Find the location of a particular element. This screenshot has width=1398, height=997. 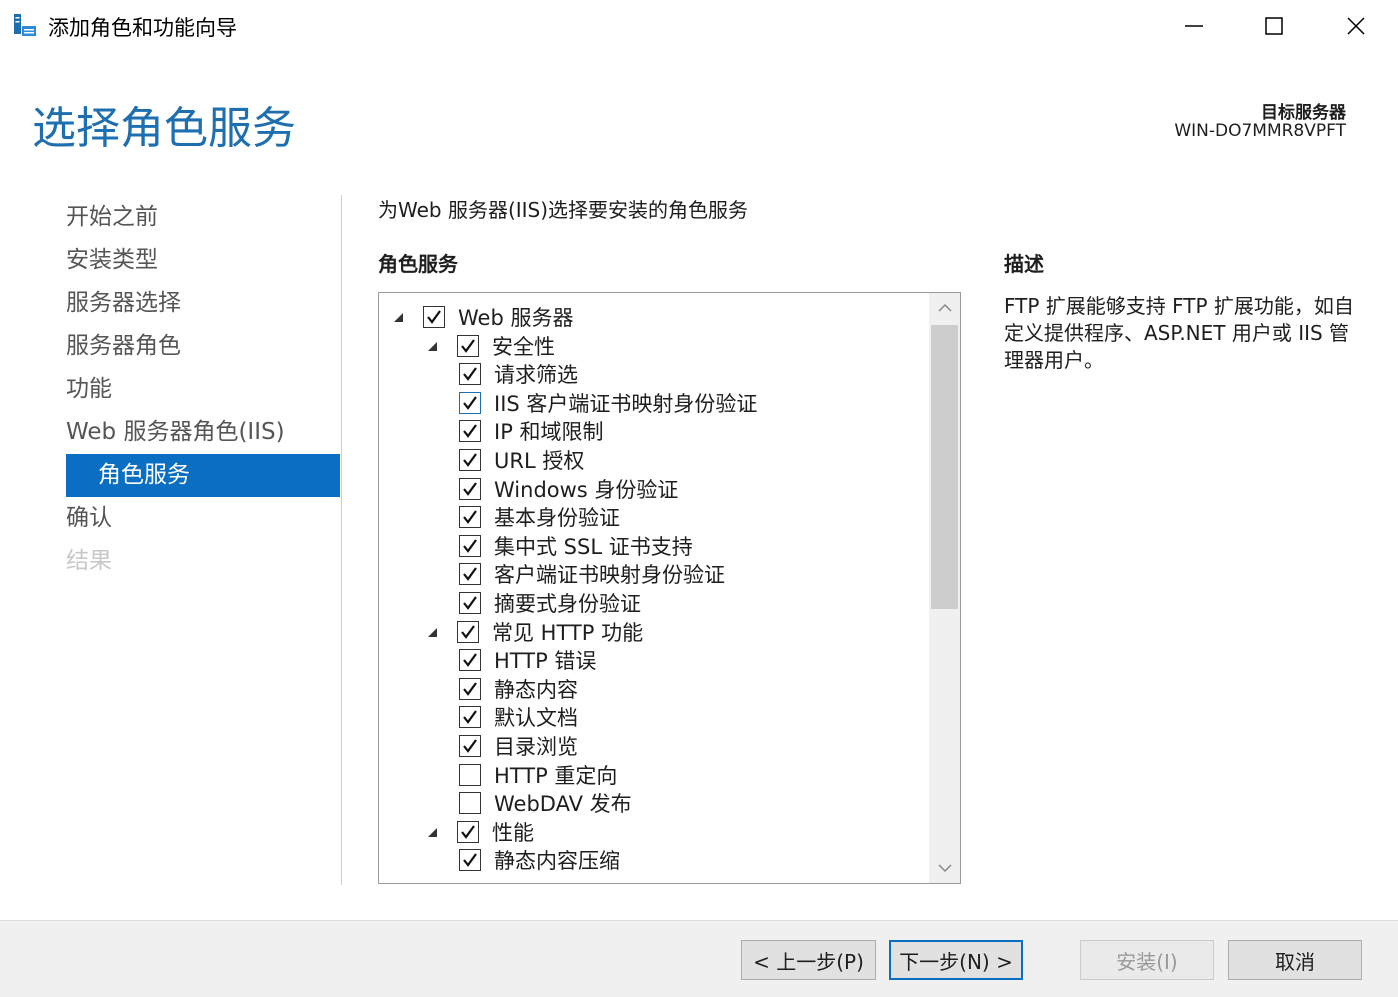

target-server-name: WIN-DO7MMR8VPFT is located at coordinates (1260, 131).